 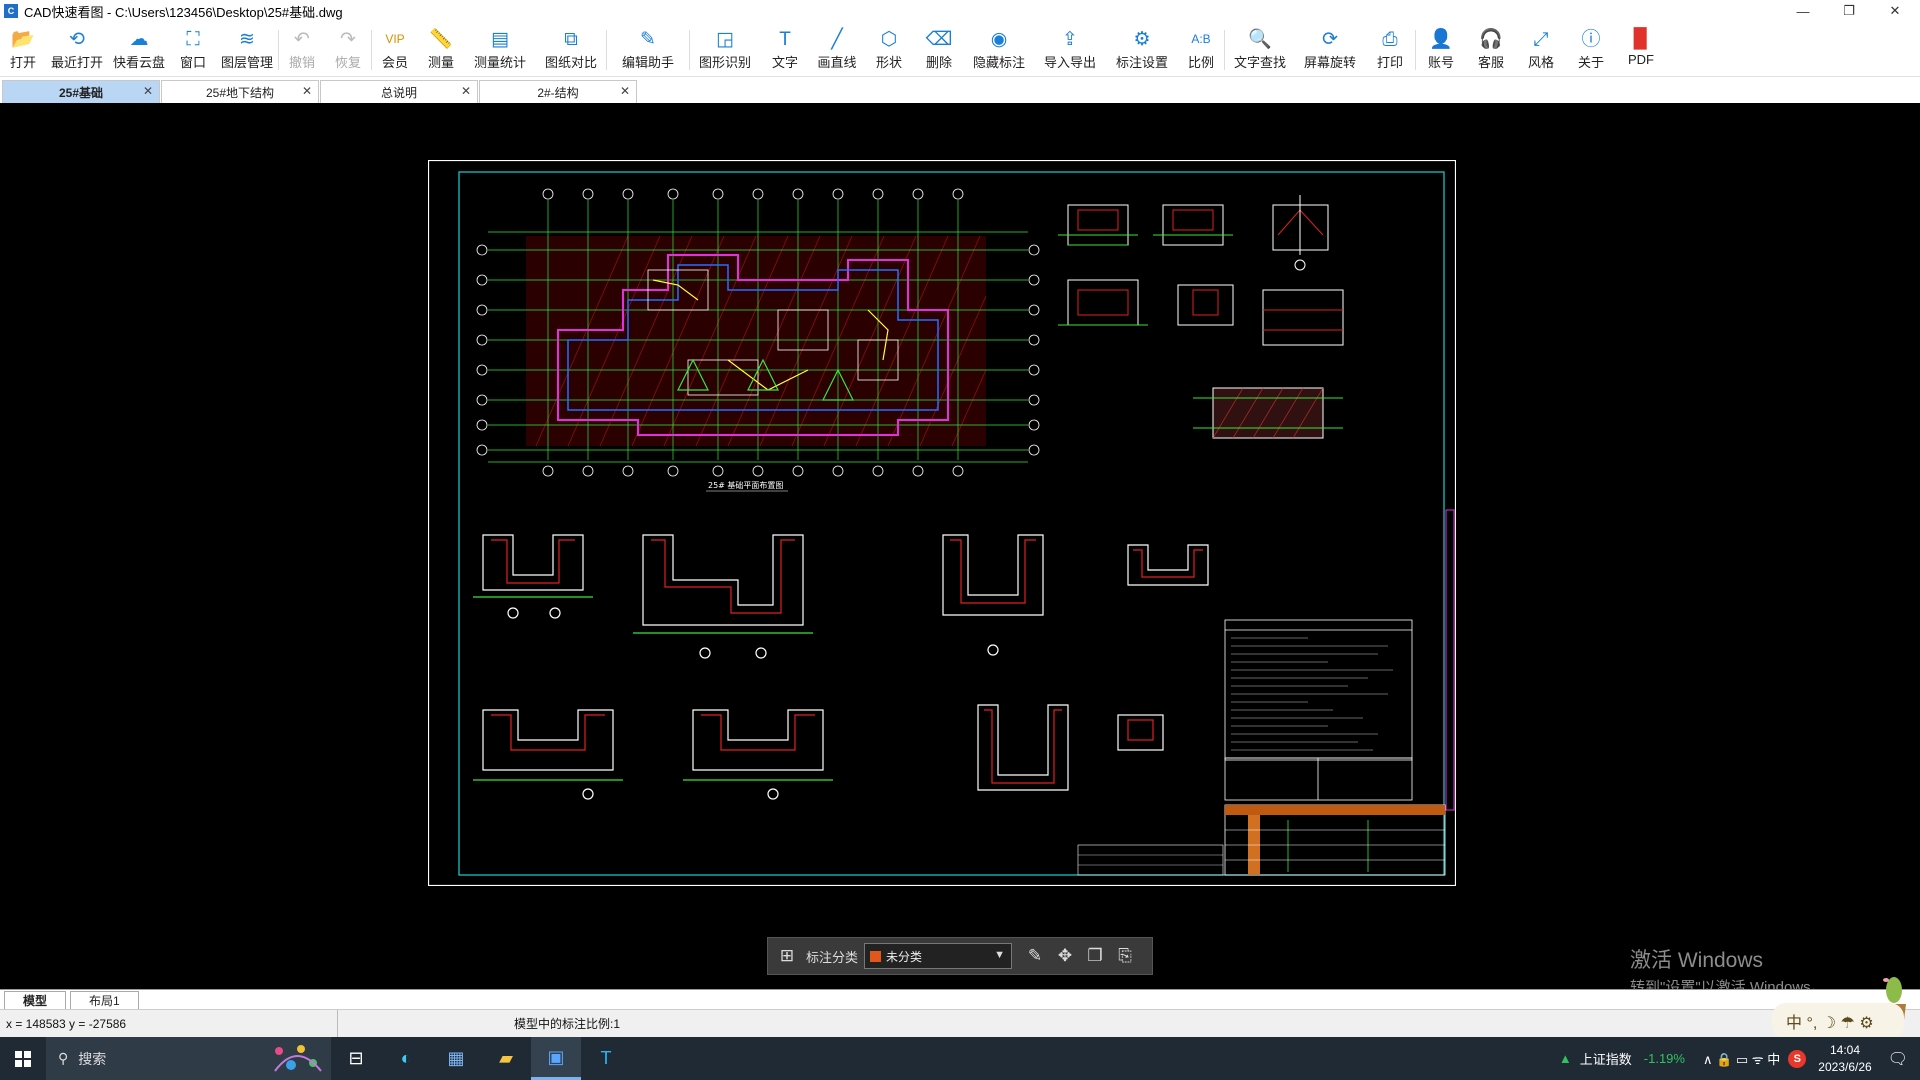 What do you see at coordinates (500, 49) in the screenshot?
I see `toolbar-measure-stats-button: ▤ 测量统计` at bounding box center [500, 49].